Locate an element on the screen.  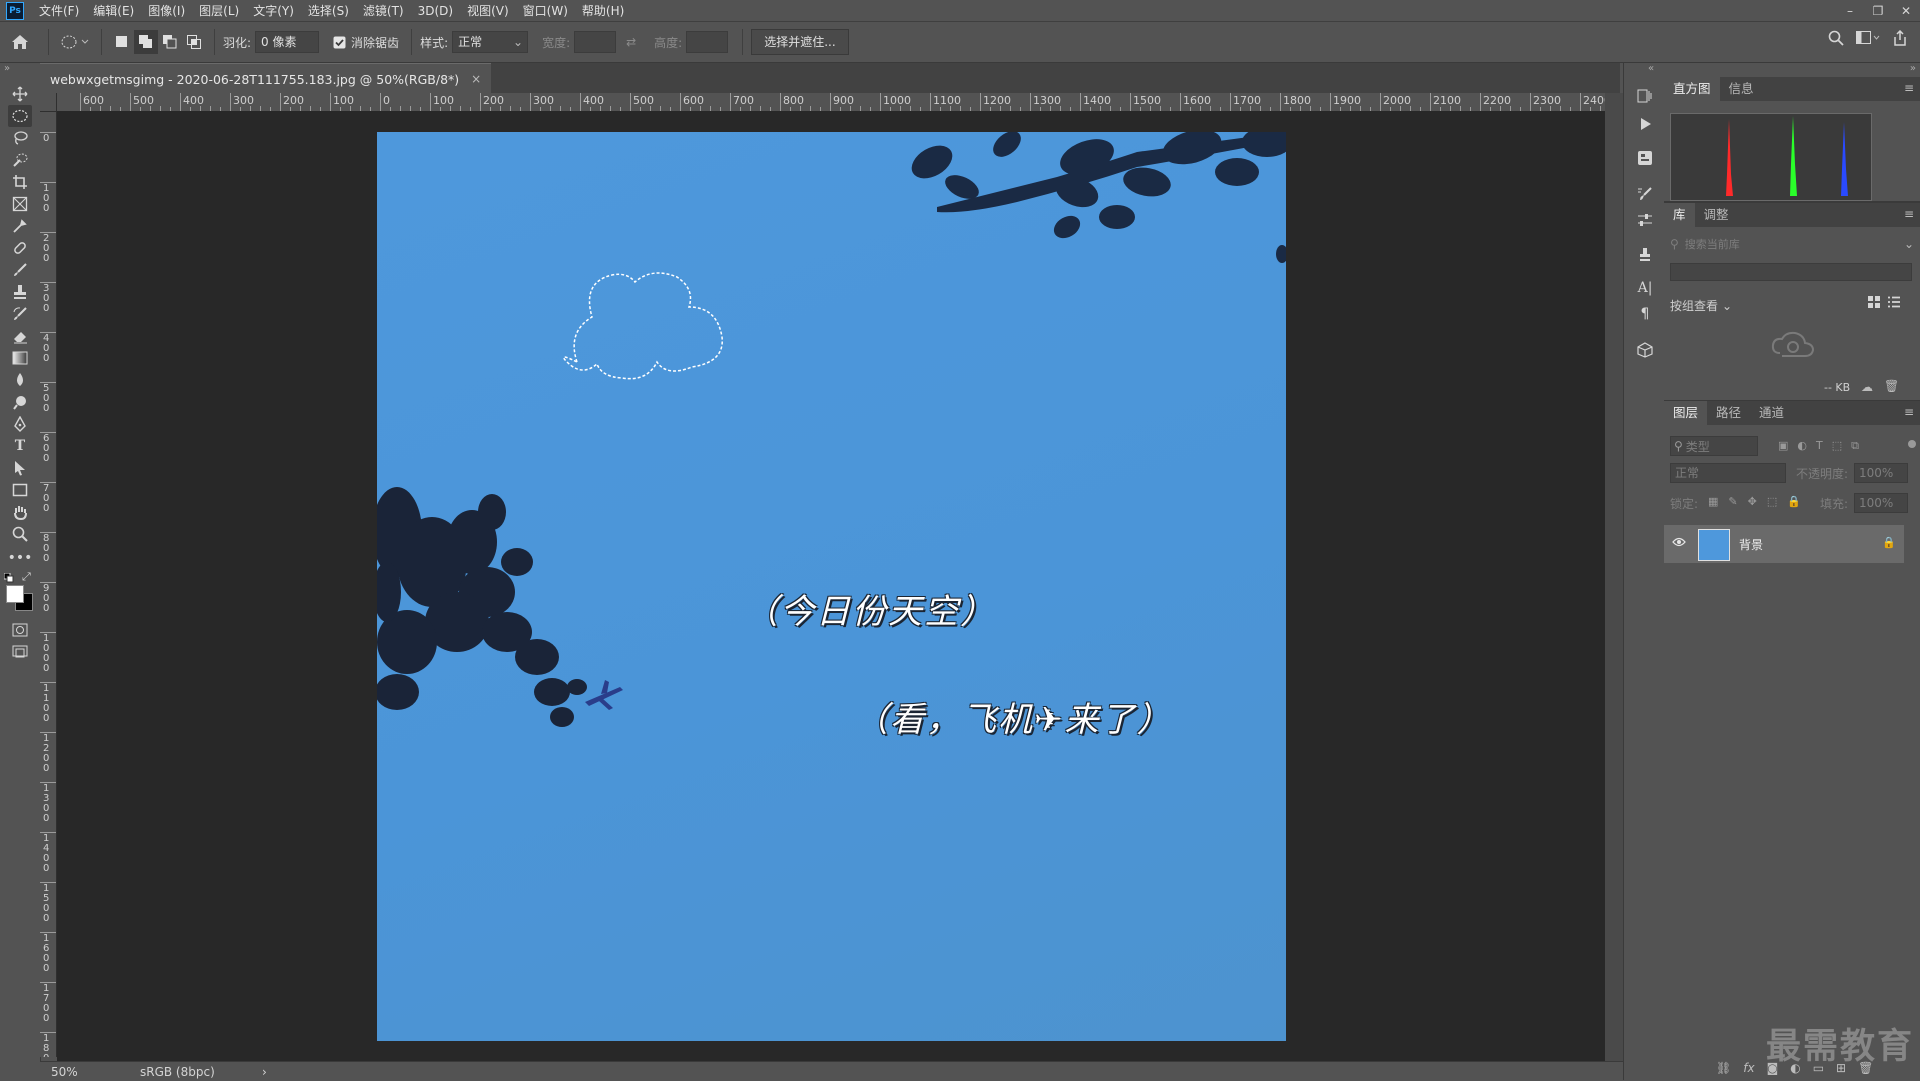
list-view-icon is located at coordinates (1894, 303).